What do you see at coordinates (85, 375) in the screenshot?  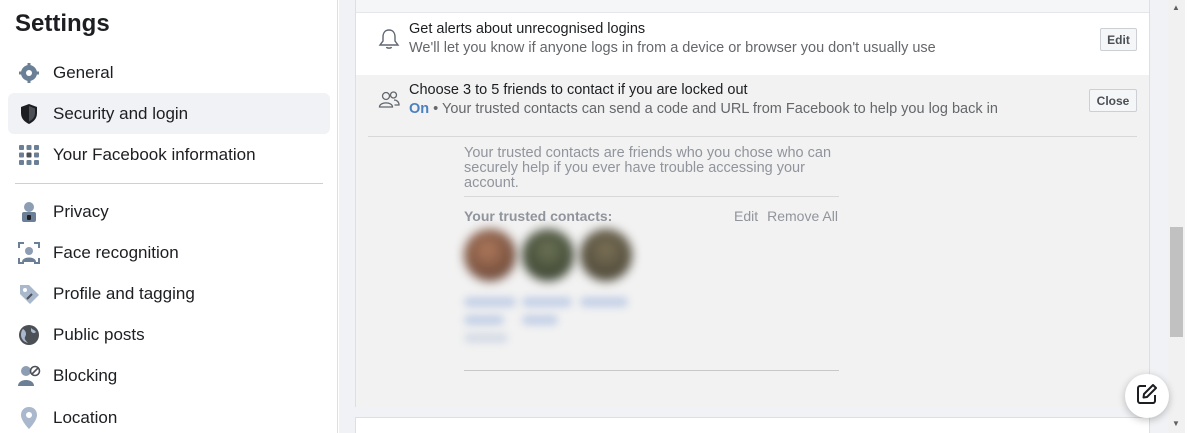 I see `sidebar-item-label: Blocking` at bounding box center [85, 375].